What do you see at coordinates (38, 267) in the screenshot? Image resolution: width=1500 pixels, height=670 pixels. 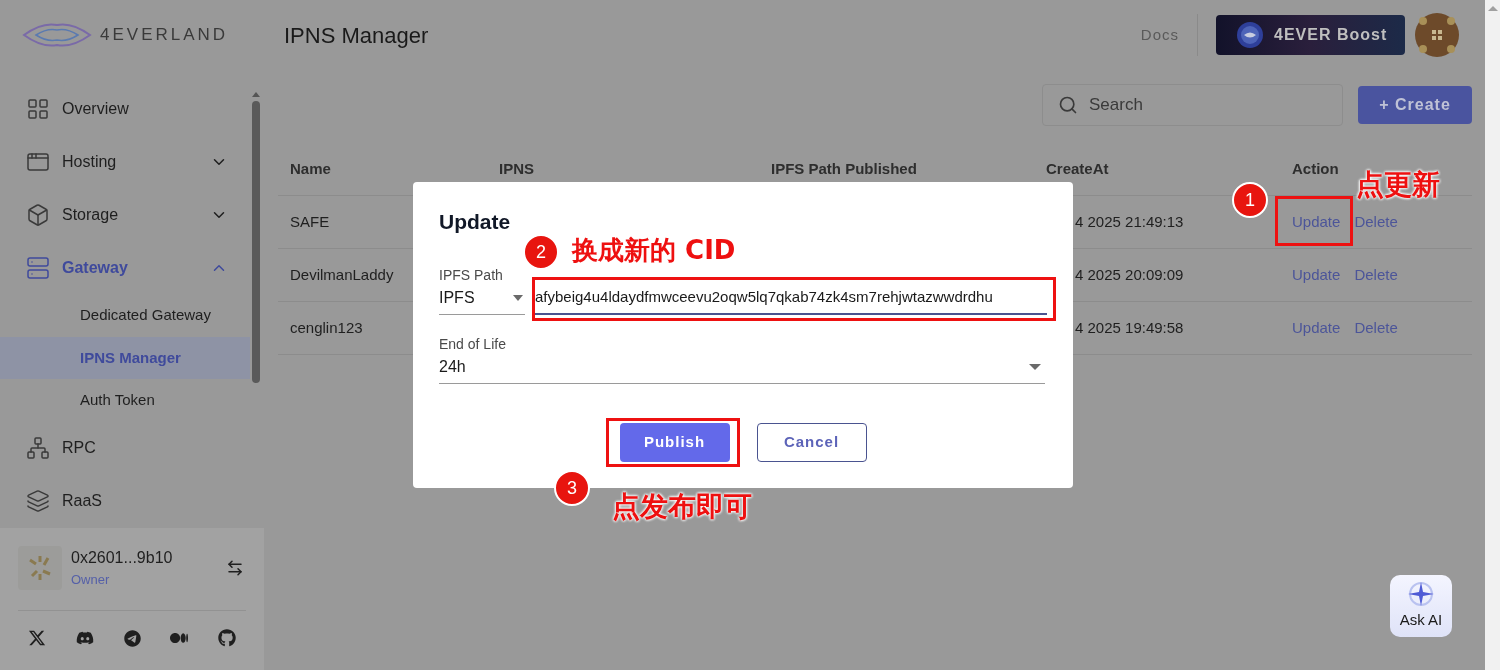 I see `server-icon` at bounding box center [38, 267].